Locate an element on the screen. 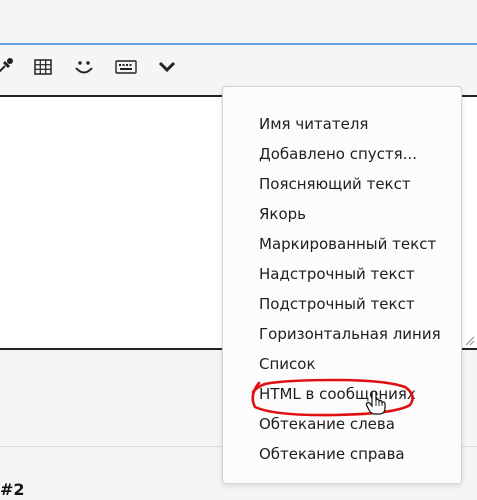  smiley-icon is located at coordinates (84, 67).